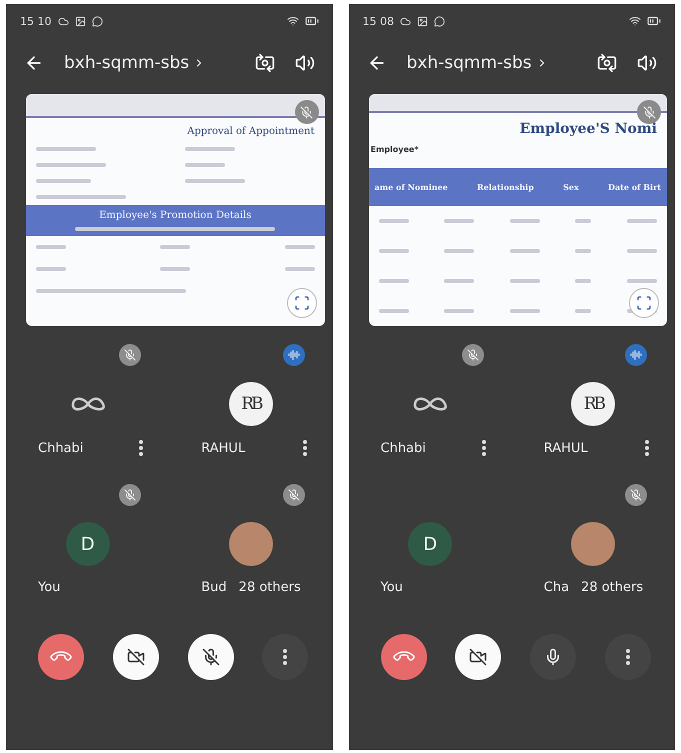  Describe the element at coordinates (557, 587) in the screenshot. I see `participant-name: Cha` at that location.